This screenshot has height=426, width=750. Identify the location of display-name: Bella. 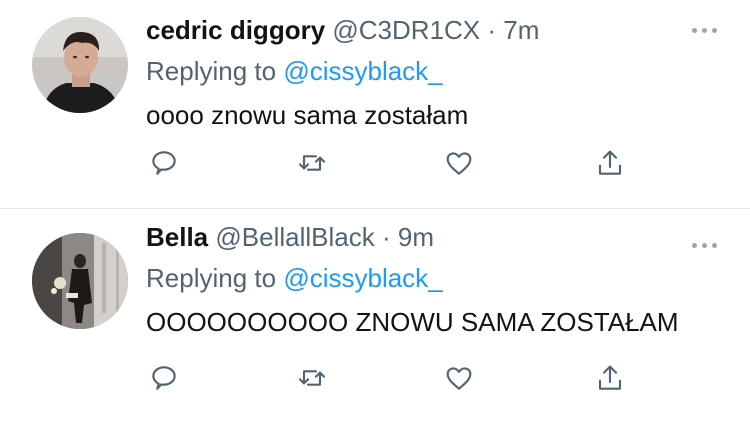
(177, 237).